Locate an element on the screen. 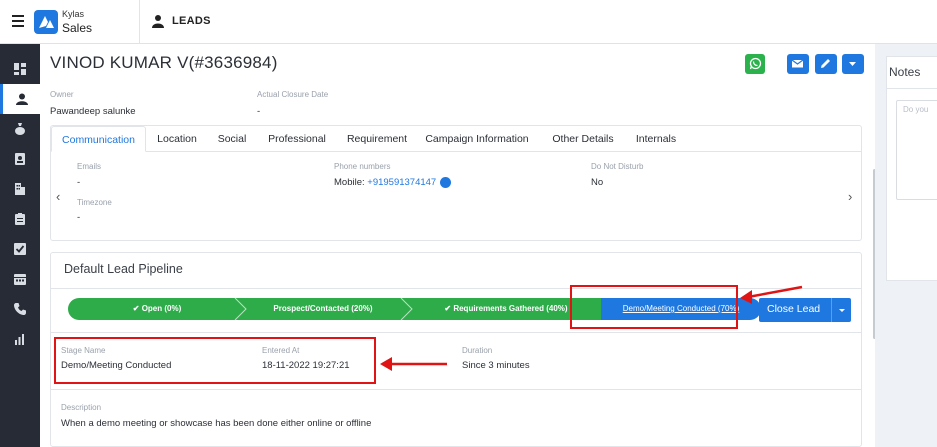 The height and width of the screenshot is (447, 937). duration-value: Since 3 minutes is located at coordinates (496, 365).